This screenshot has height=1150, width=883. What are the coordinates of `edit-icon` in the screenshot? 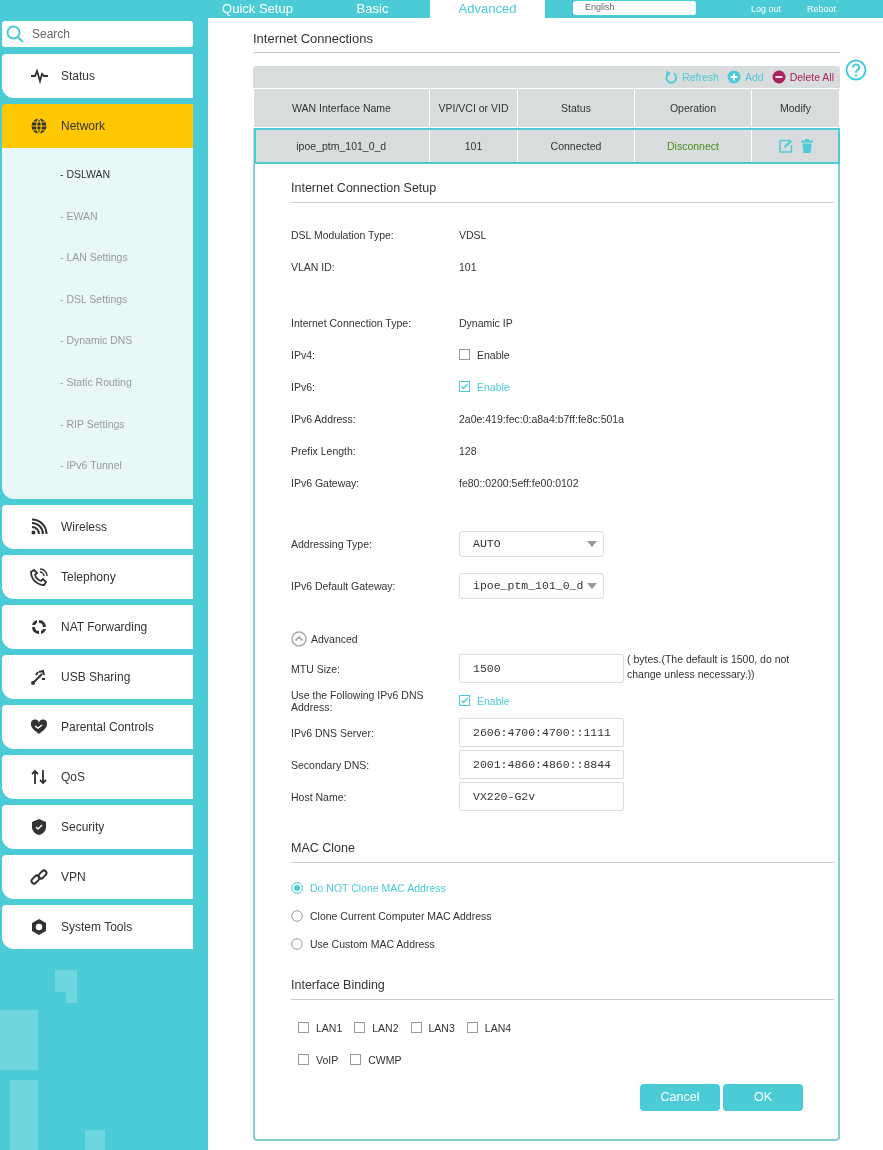 It's located at (785, 145).